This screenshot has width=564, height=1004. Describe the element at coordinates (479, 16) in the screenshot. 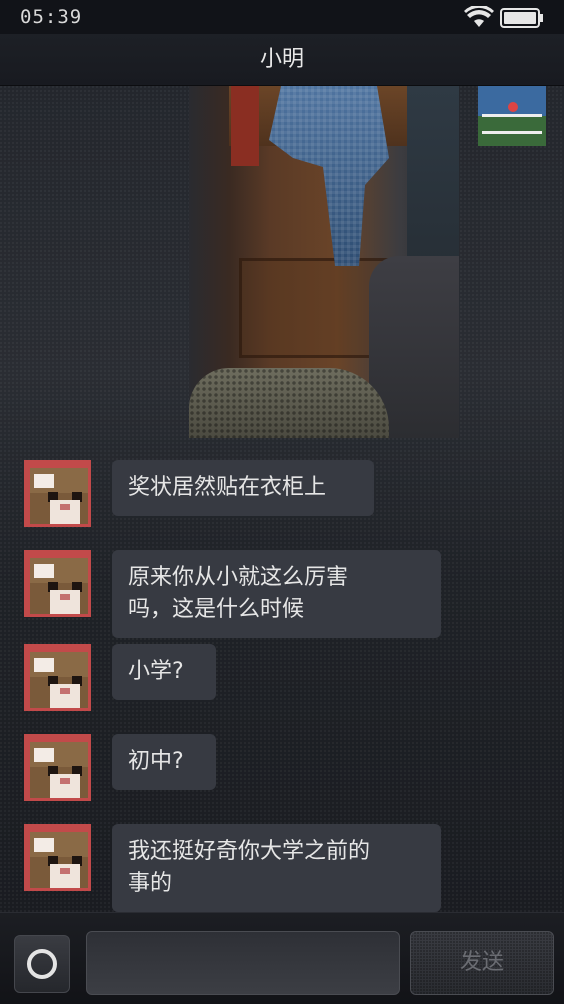

I see `wifi-icon` at that location.